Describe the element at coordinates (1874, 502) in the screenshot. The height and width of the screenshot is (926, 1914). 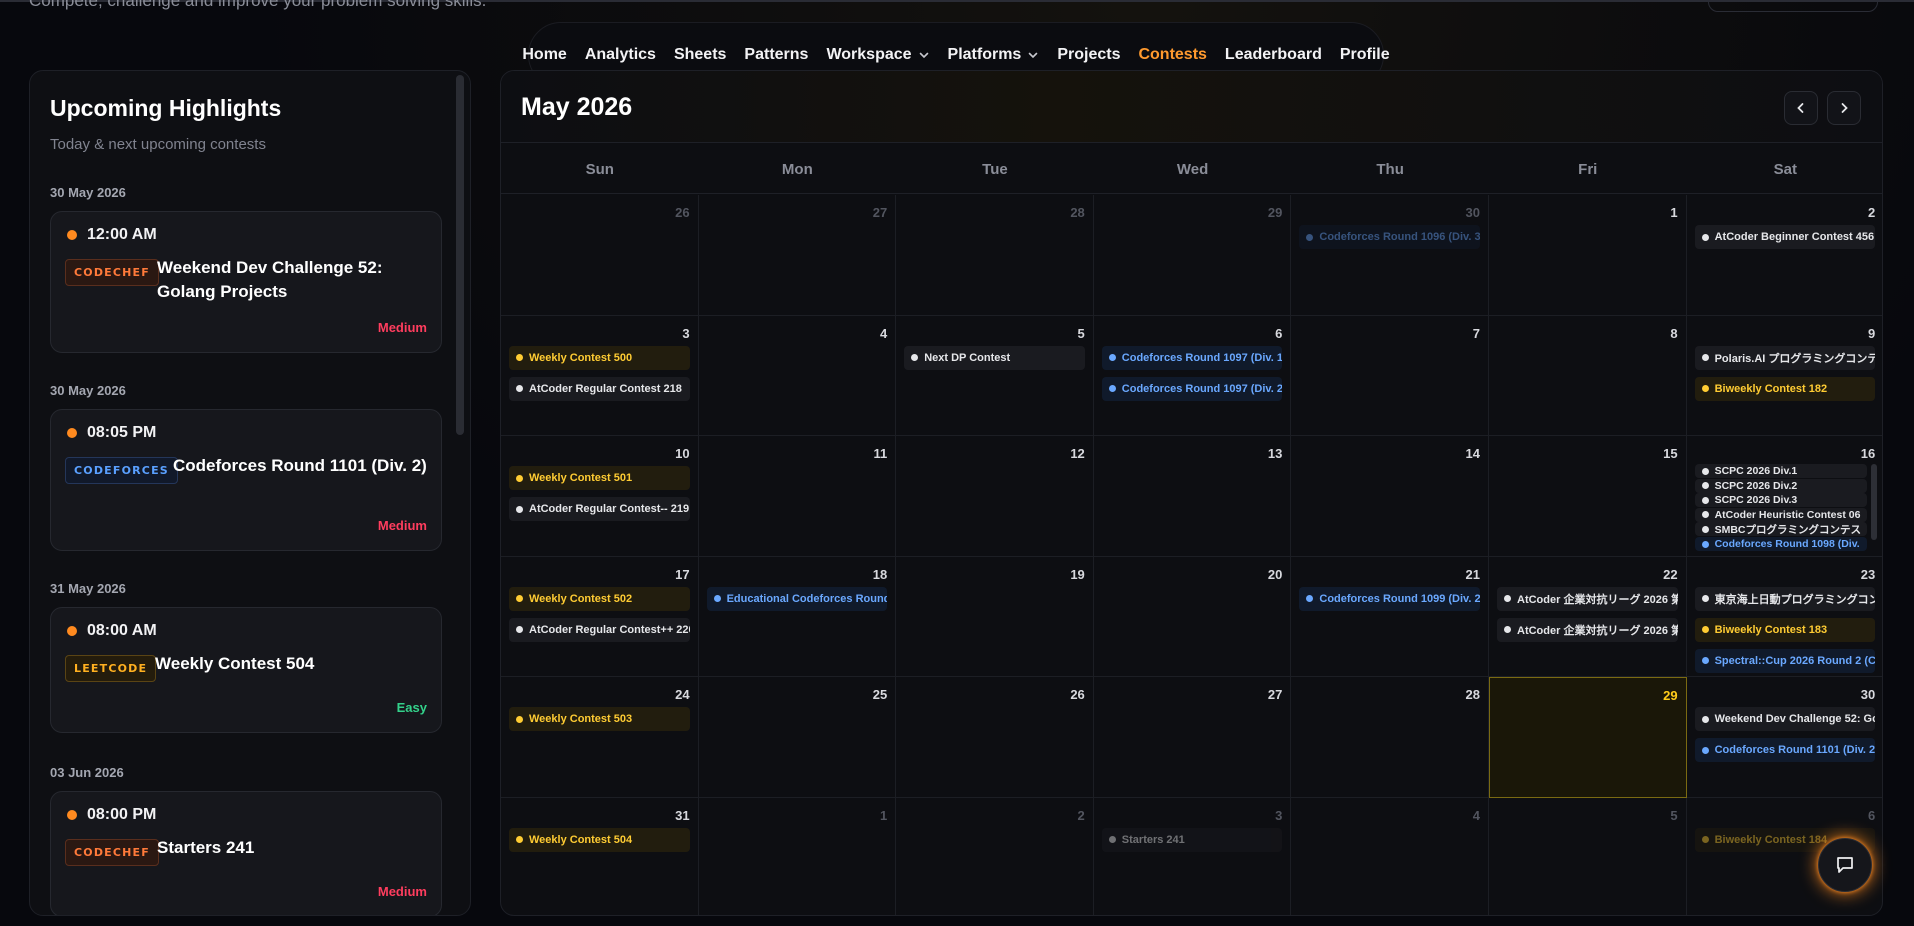
I see `day-events-scrollbar` at that location.